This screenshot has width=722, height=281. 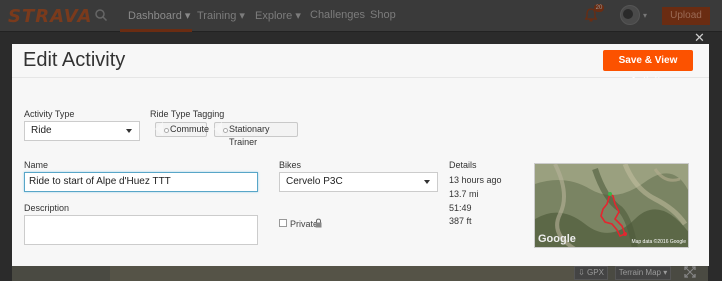 I want to click on detail-moving-time: 51:49, so click(x=460, y=208).